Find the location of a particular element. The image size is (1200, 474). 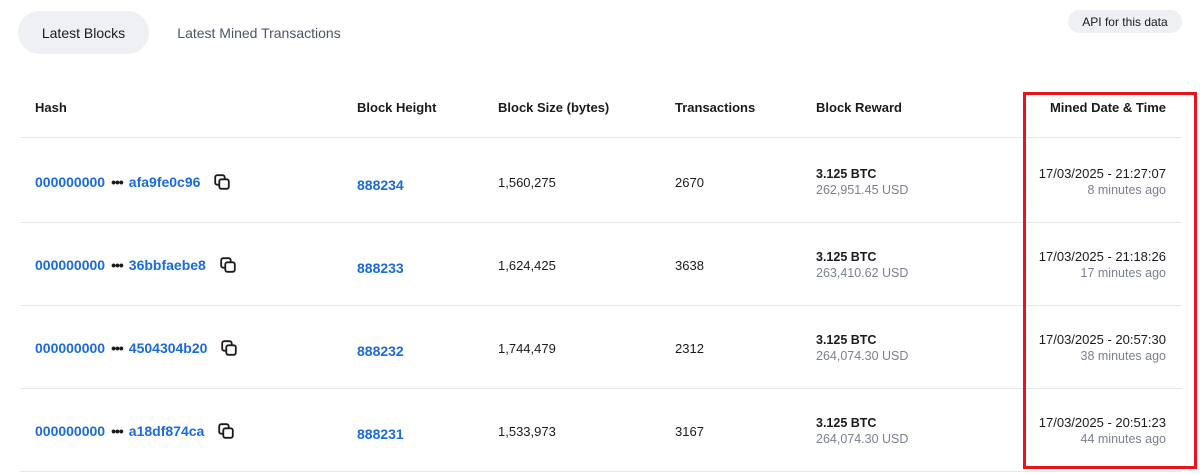

mined-time-ago: 8 minutes ago is located at coordinates (1126, 190).